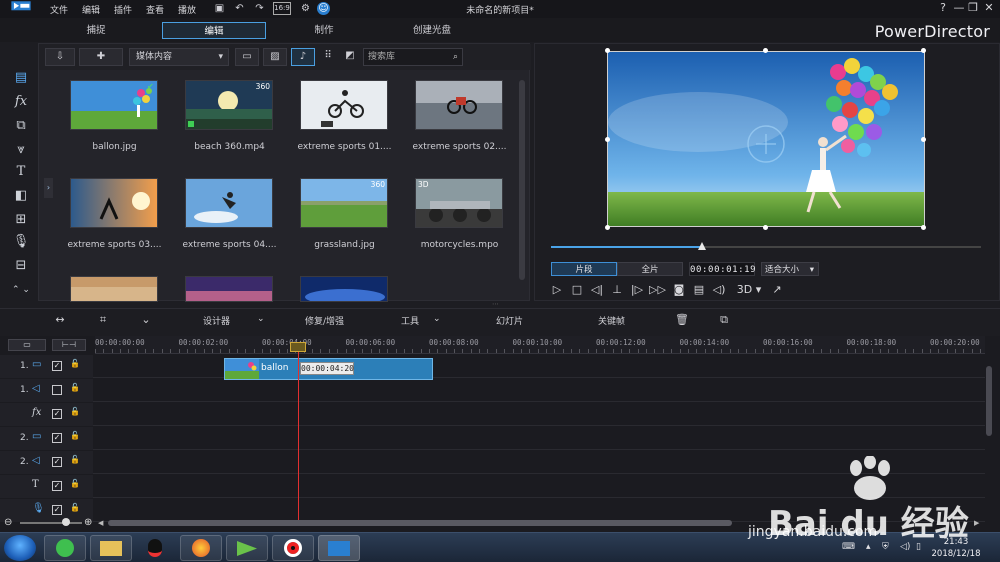 This screenshot has width=1000, height=562. Describe the element at coordinates (324, 320) in the screenshot. I see `fix-enhance-button: 修复/增强` at that location.